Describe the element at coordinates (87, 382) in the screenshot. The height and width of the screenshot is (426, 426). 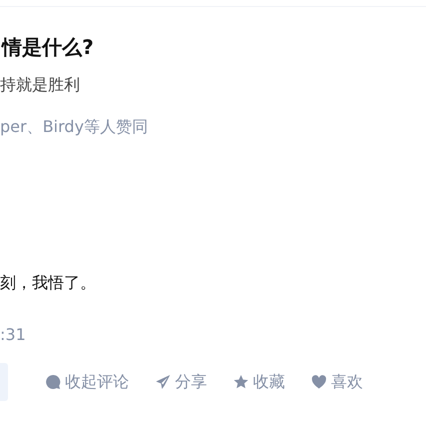
I see `comment-button: 收起评论` at that location.